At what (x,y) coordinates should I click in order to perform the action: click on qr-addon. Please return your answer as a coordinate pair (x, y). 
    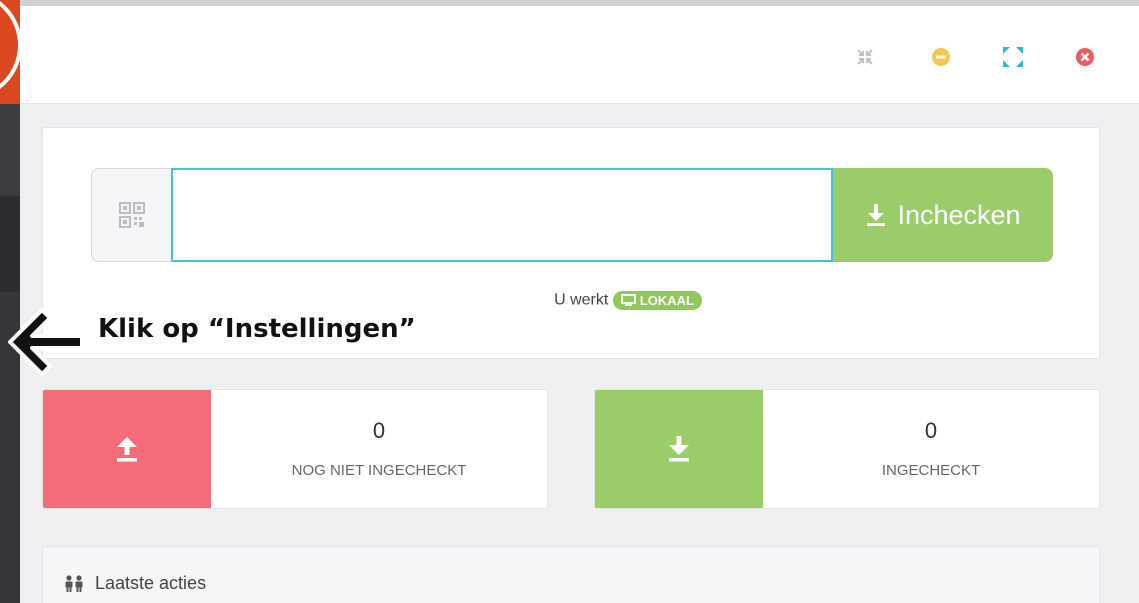
    Looking at the image, I should click on (131, 215).